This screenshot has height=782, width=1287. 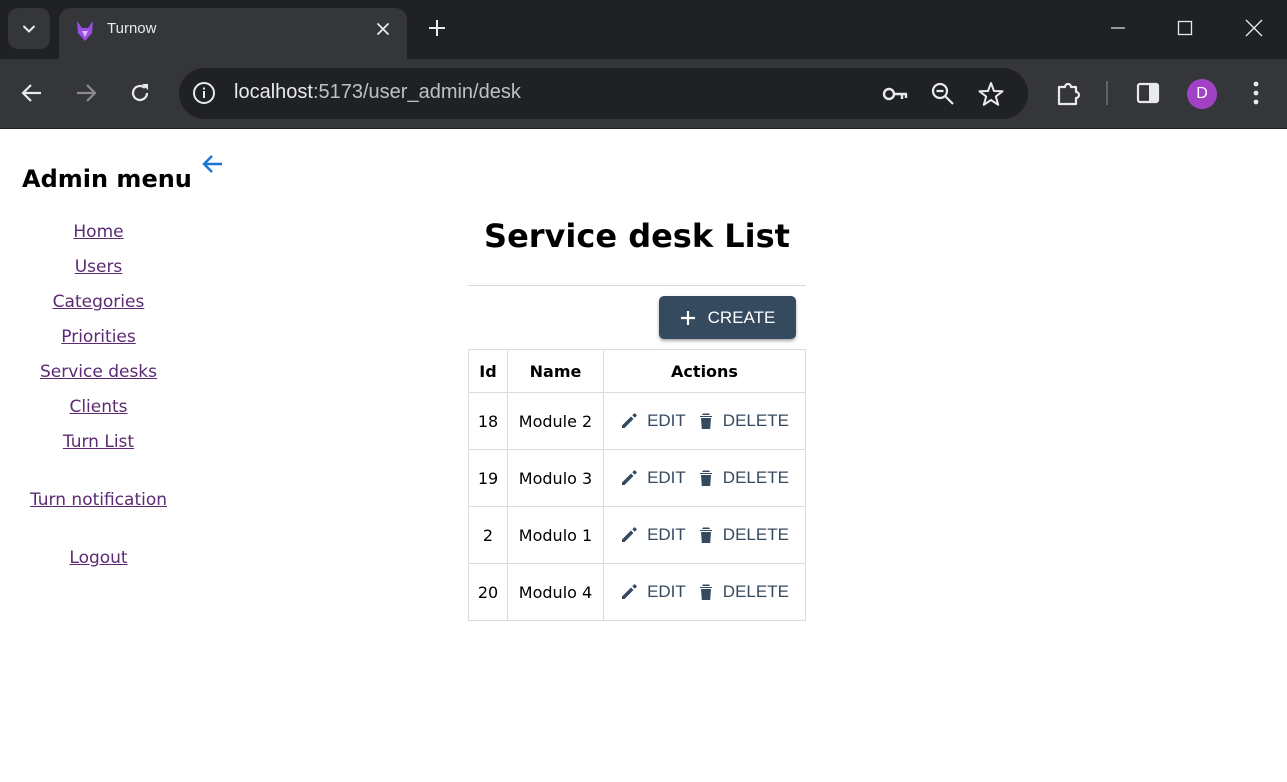 I want to click on site-info-button, so click(x=204, y=93).